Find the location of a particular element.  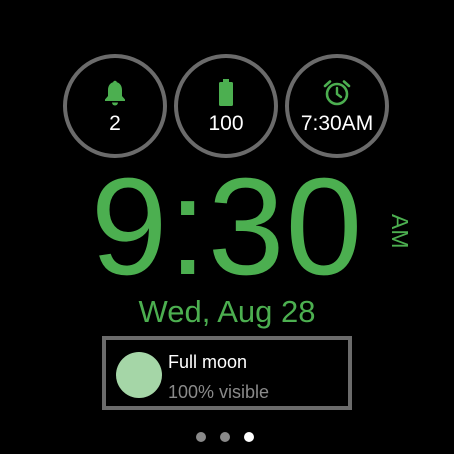

alarm-time: 7:30AM is located at coordinates (337, 123).